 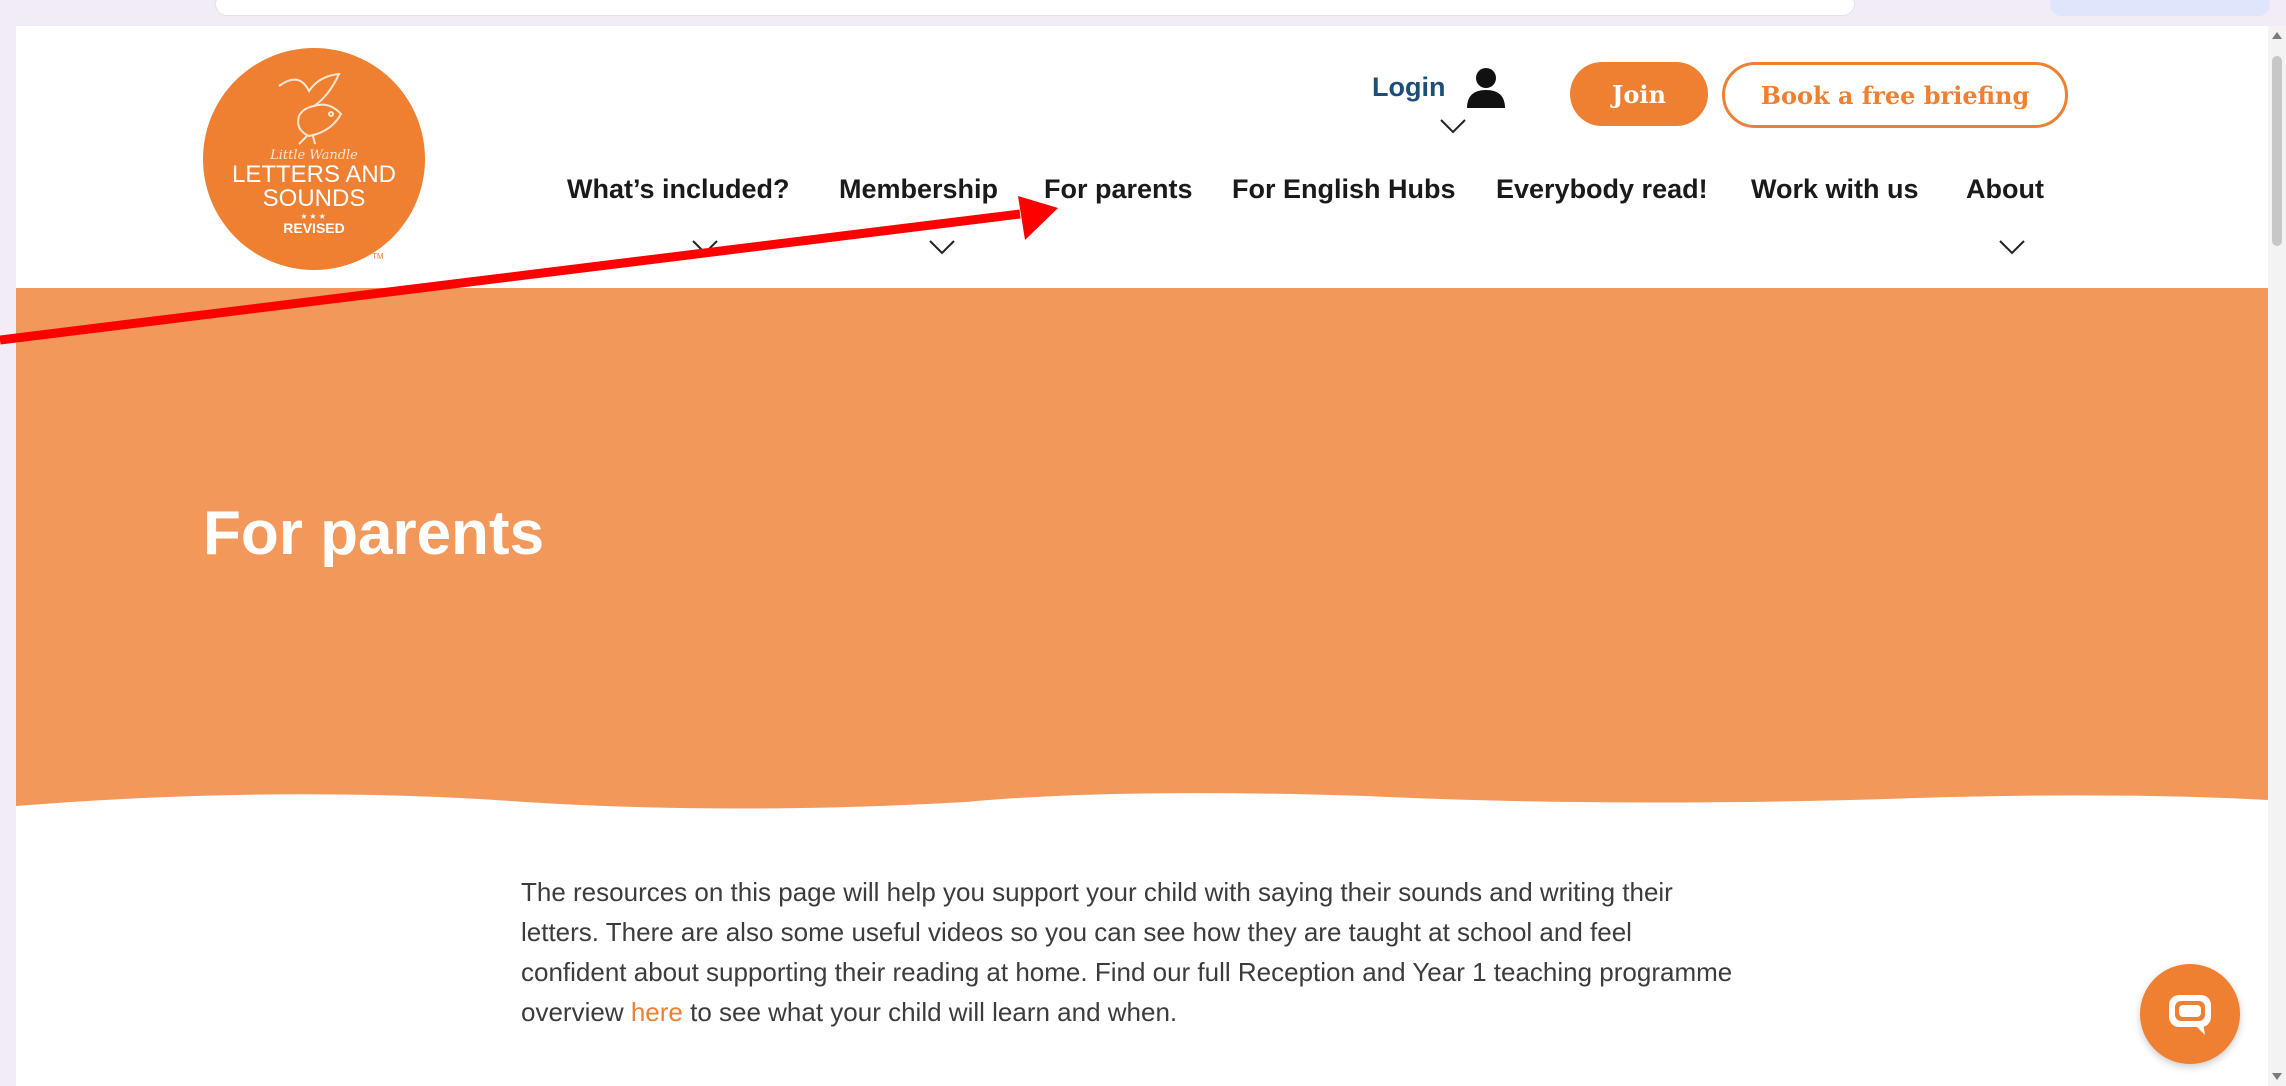 I want to click on scroll-up-icon, so click(x=2277, y=35).